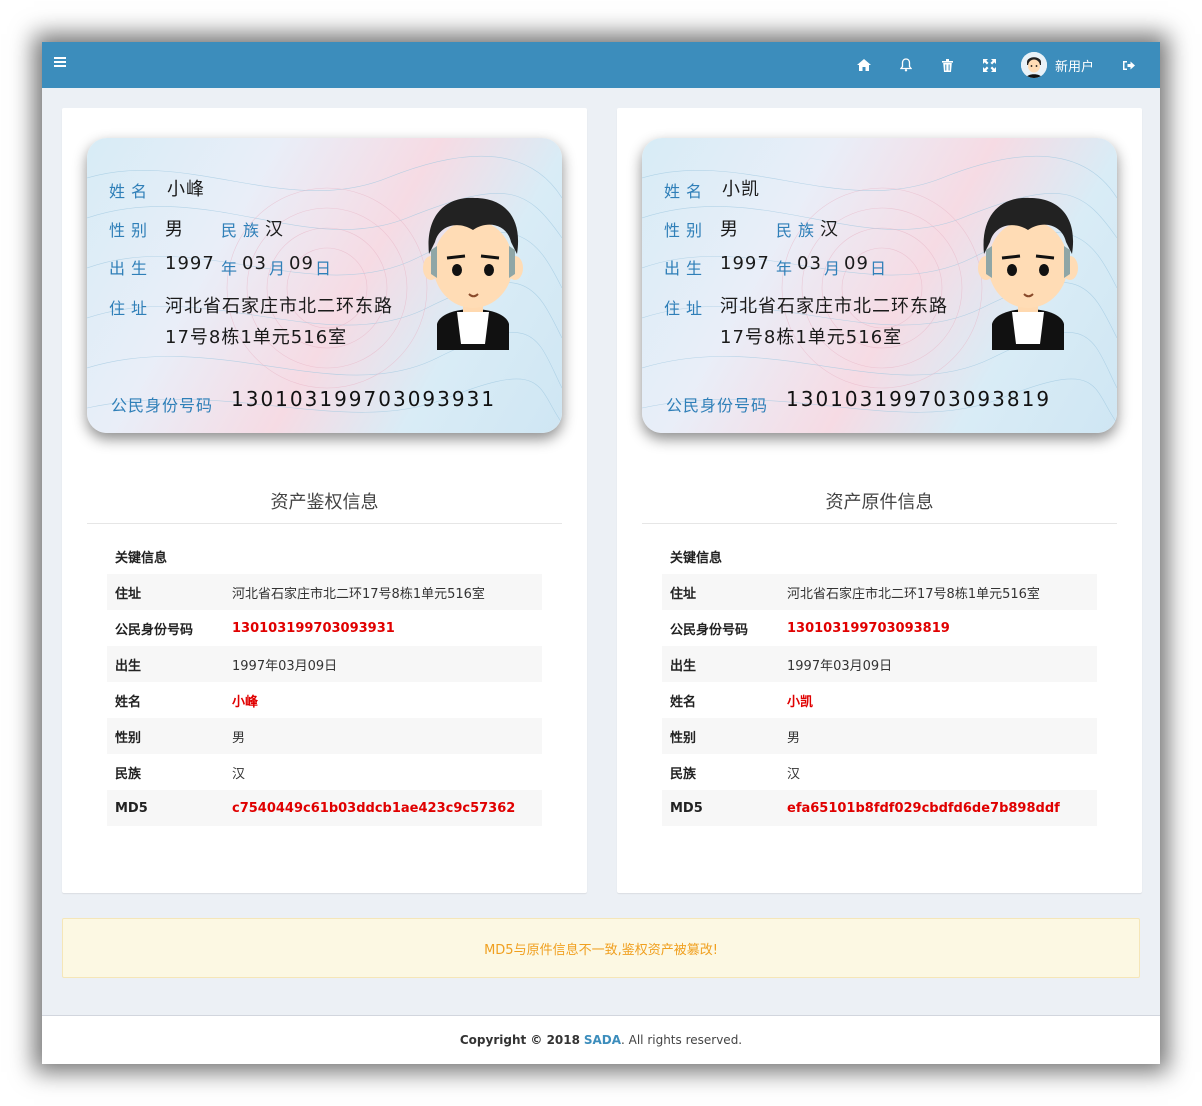 The width and height of the screenshot is (1202, 1106). Describe the element at coordinates (938, 592) in the screenshot. I see `row-value: 河北省石家庄市北二环17号8栋1单元516室` at that location.